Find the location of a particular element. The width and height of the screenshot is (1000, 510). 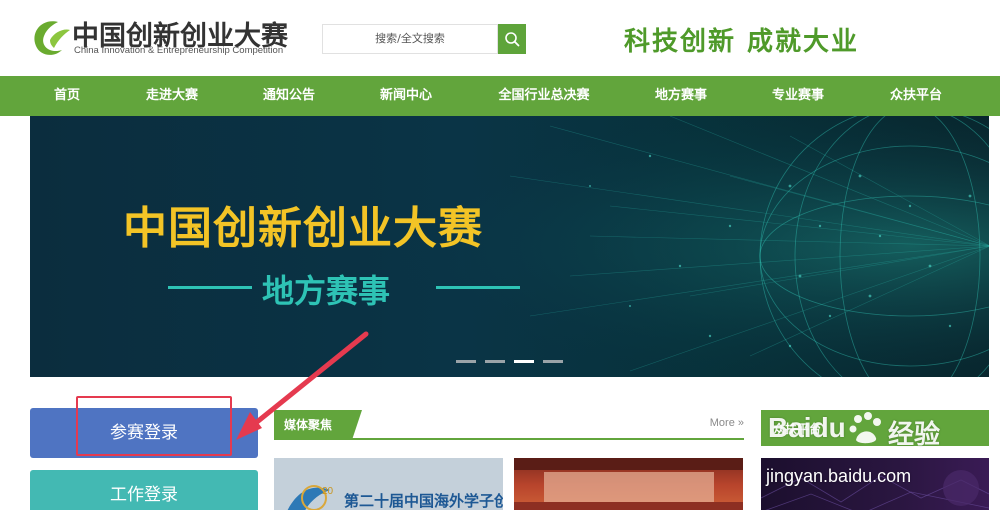

banner-subtitle-line-left is located at coordinates (210, 287).